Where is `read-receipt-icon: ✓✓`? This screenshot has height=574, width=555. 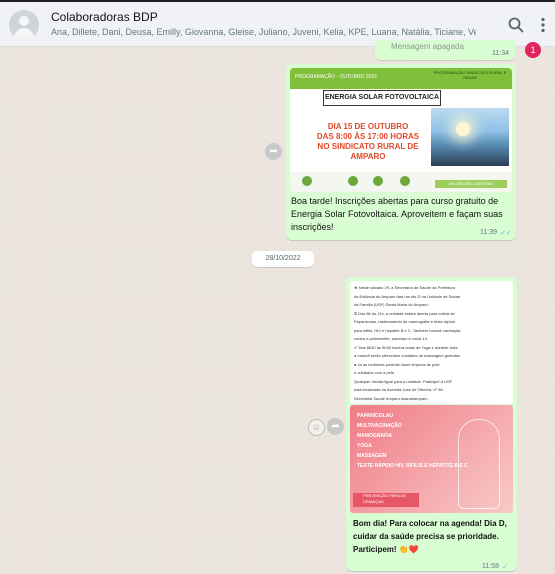
read-receipt-icon: ✓✓ is located at coordinates (506, 233).